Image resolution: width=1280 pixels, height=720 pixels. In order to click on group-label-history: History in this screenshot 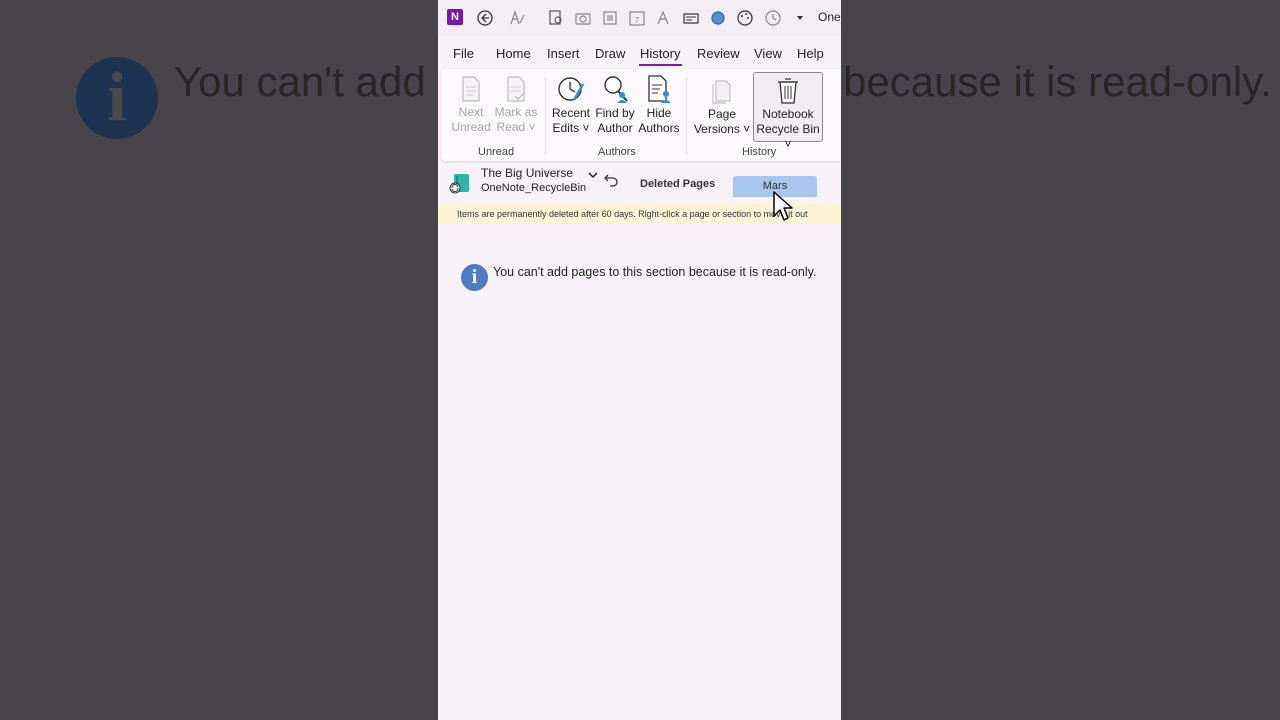, I will do `click(759, 152)`.